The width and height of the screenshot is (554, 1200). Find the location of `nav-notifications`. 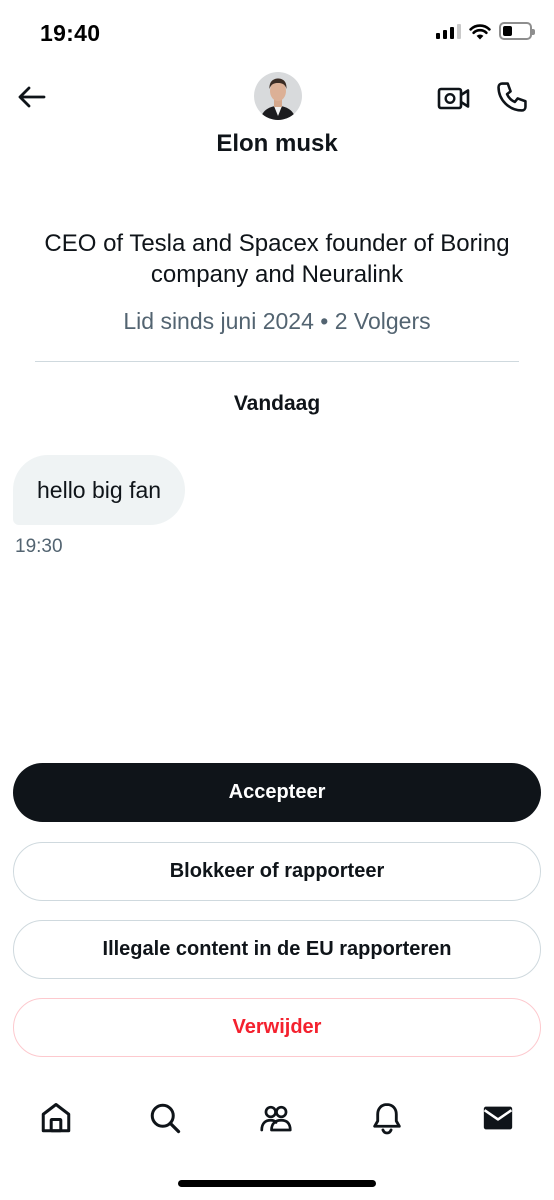

nav-notifications is located at coordinates (387, 1118).